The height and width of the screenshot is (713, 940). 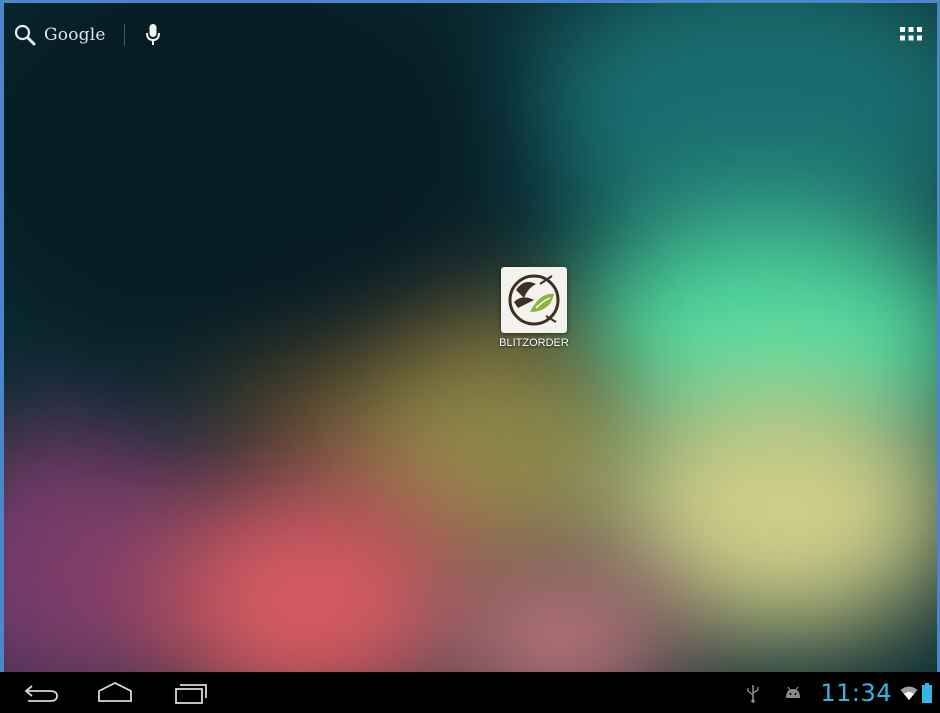 I want to click on clock: 11:34, so click(x=856, y=693).